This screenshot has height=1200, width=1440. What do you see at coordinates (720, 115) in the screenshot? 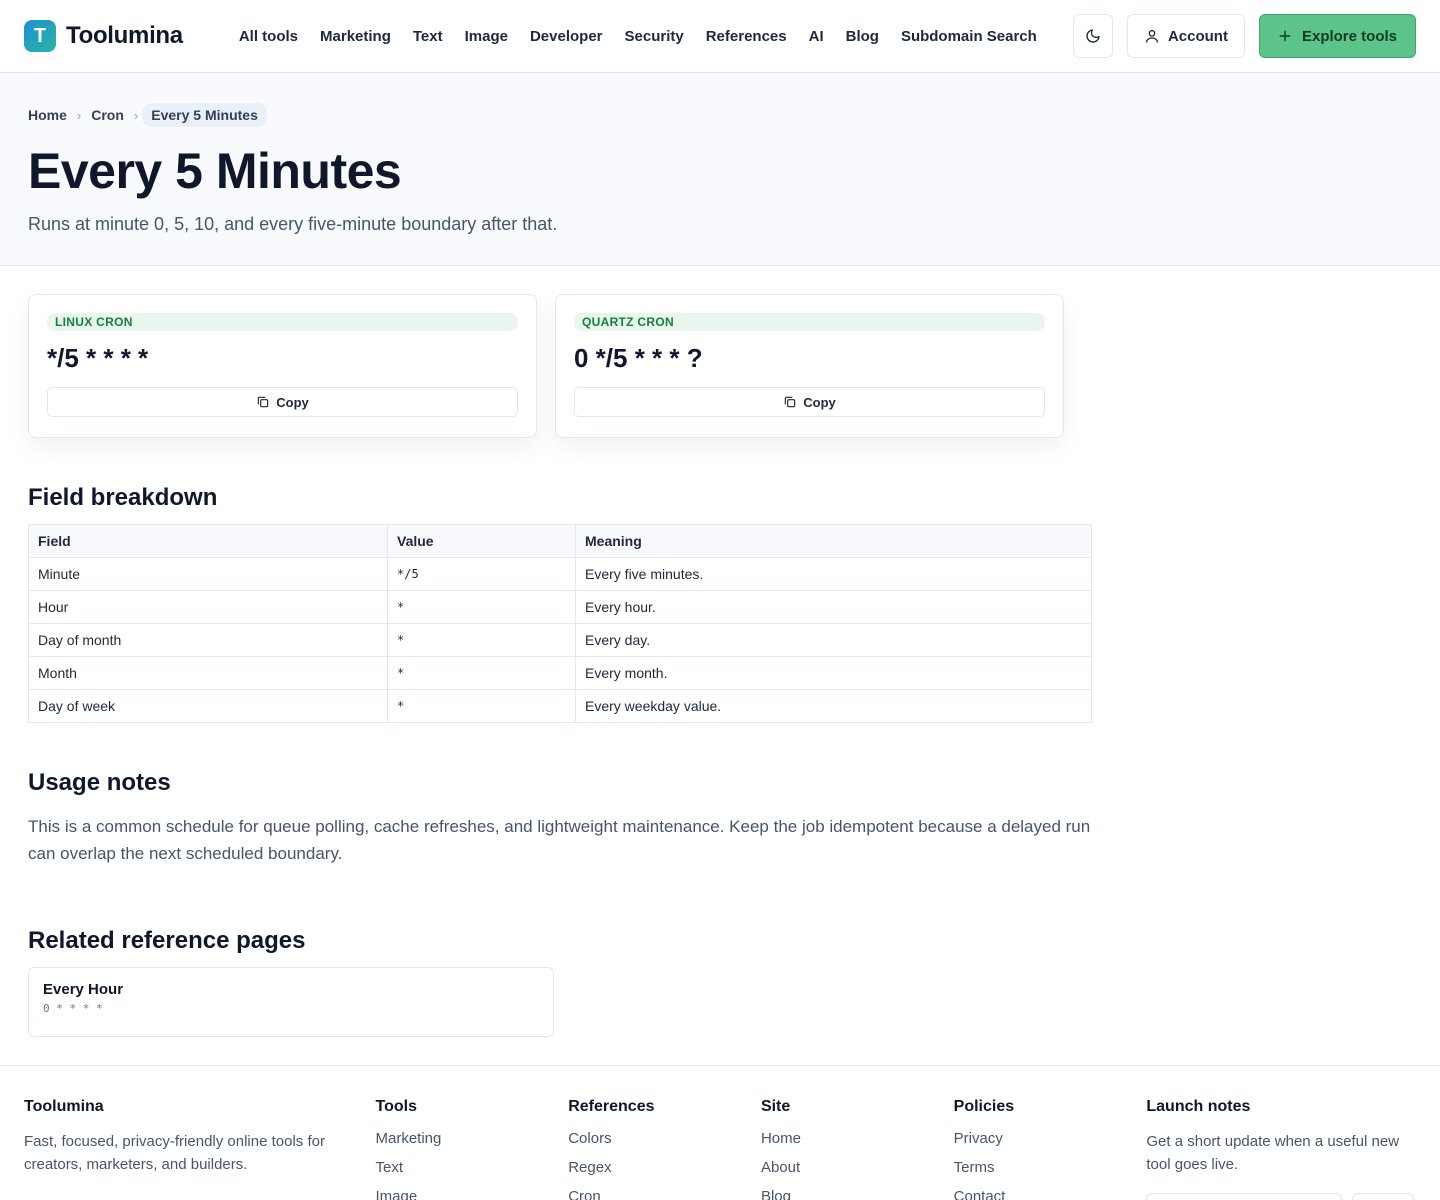
I see `breadcrumb: Home › Cron › Every 5 Minutes` at bounding box center [720, 115].